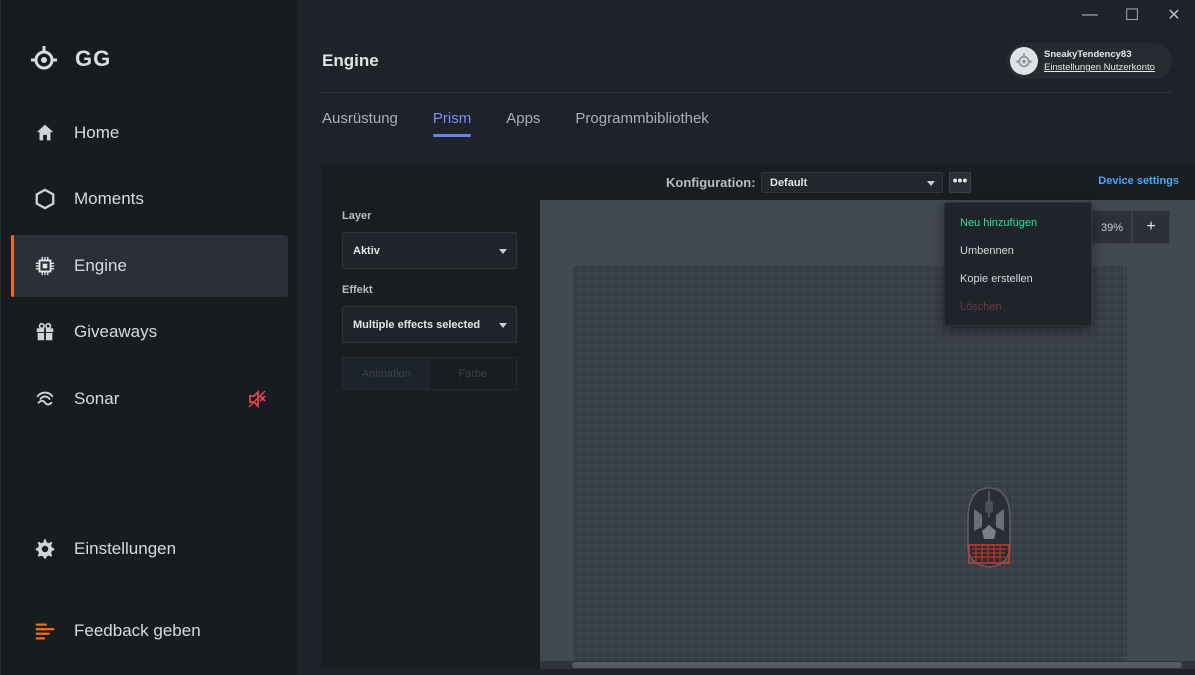 This screenshot has height=675, width=1195. What do you see at coordinates (641, 118) in the screenshot?
I see `tab-programmbibliothek: Programmbibliothek` at bounding box center [641, 118].